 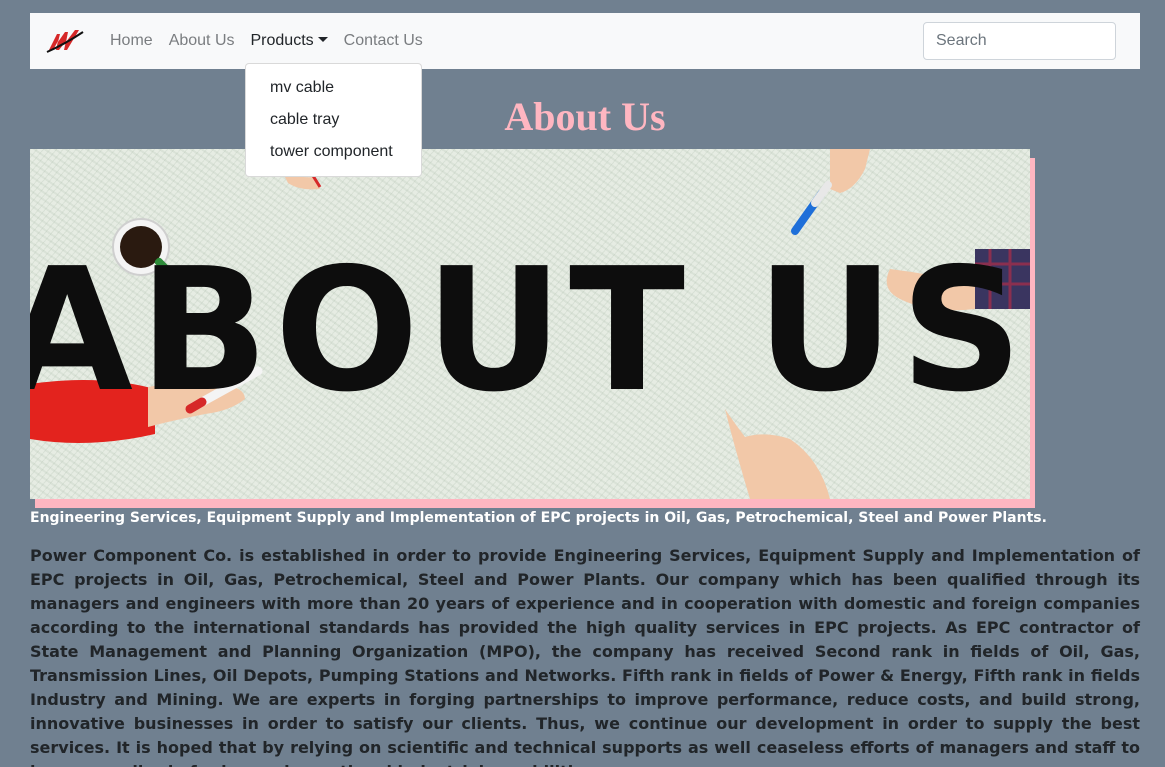 What do you see at coordinates (383, 41) in the screenshot?
I see `nav-contact-link: Contact Us` at bounding box center [383, 41].